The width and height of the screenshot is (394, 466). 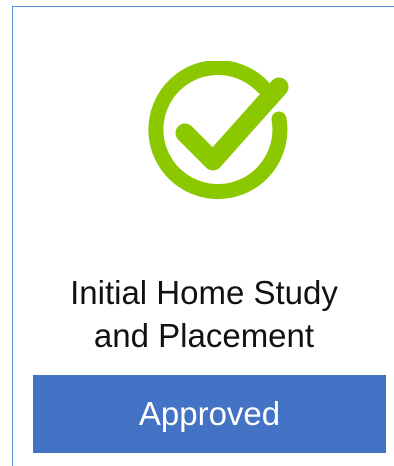 I want to click on checkmark-circle-icon, so click(x=218, y=130).